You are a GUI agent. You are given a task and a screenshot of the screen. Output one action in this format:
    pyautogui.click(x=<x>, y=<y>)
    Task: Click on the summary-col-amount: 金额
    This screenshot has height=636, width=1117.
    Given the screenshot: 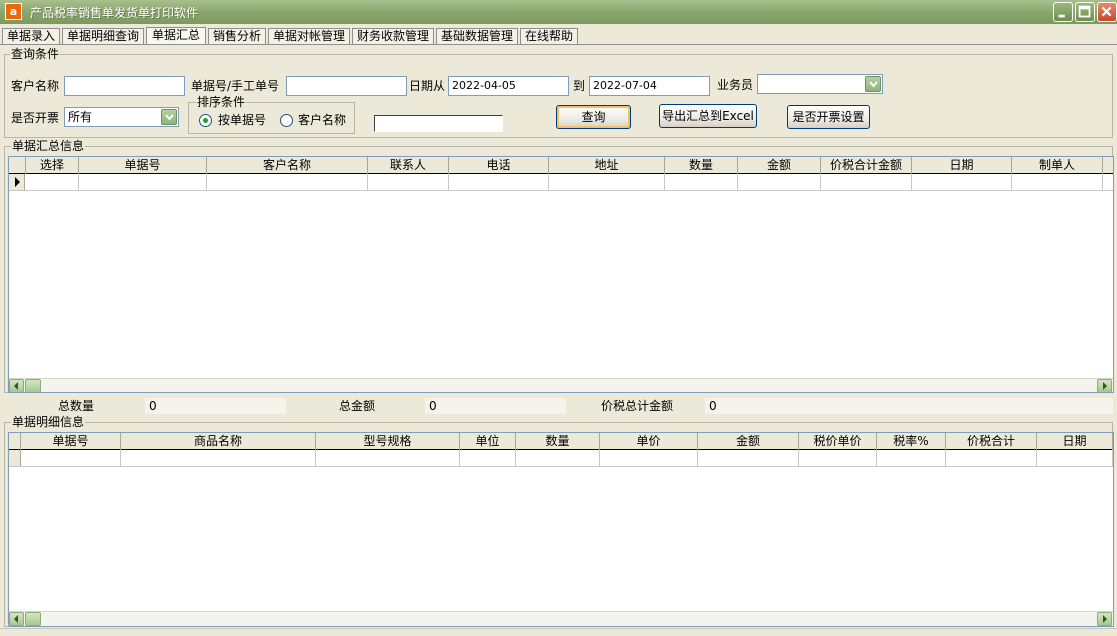 What is the action you would take?
    pyautogui.click(x=779, y=165)
    